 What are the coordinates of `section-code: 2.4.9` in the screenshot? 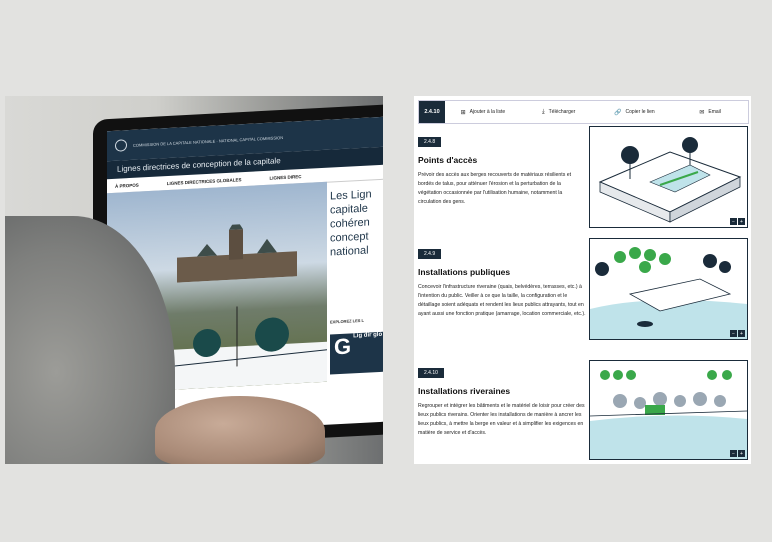 It's located at (430, 254).